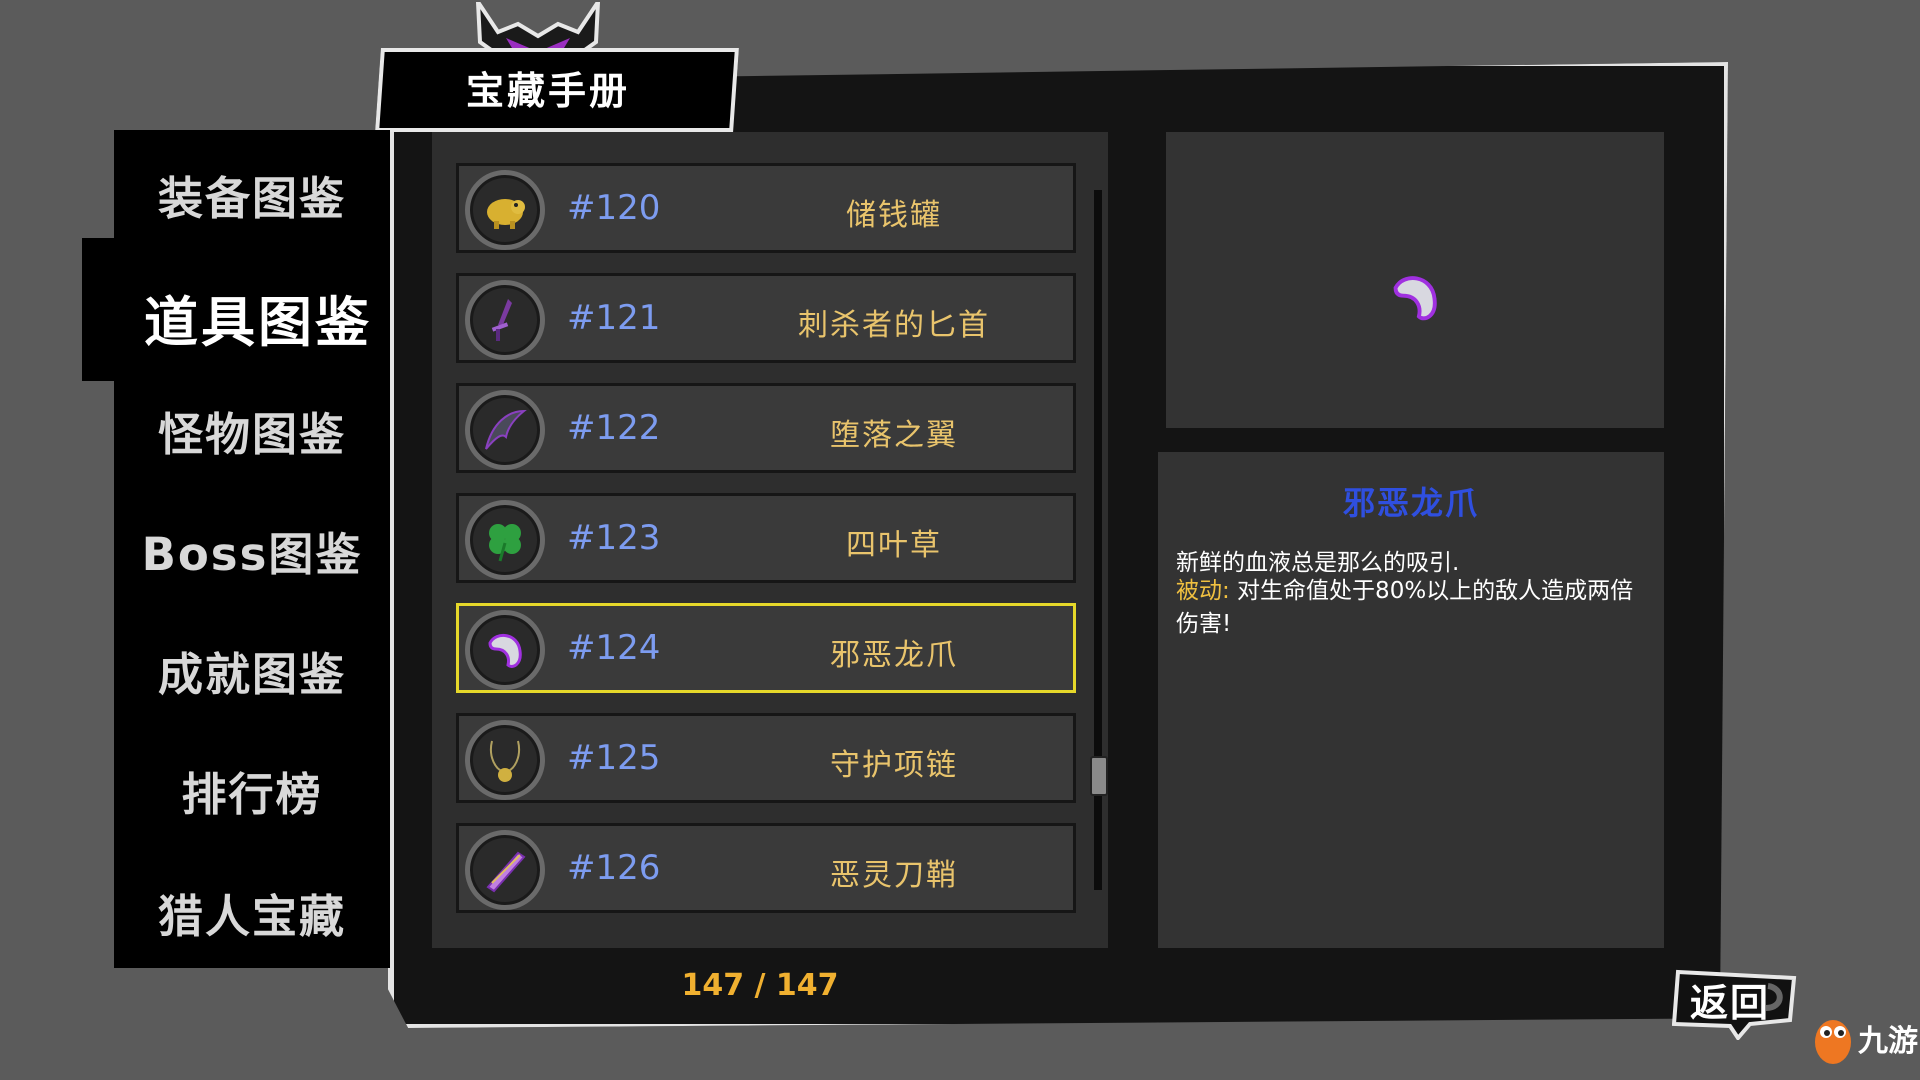 The image size is (1920, 1080). I want to click on watermark-text: 九游, so click(1888, 1041).